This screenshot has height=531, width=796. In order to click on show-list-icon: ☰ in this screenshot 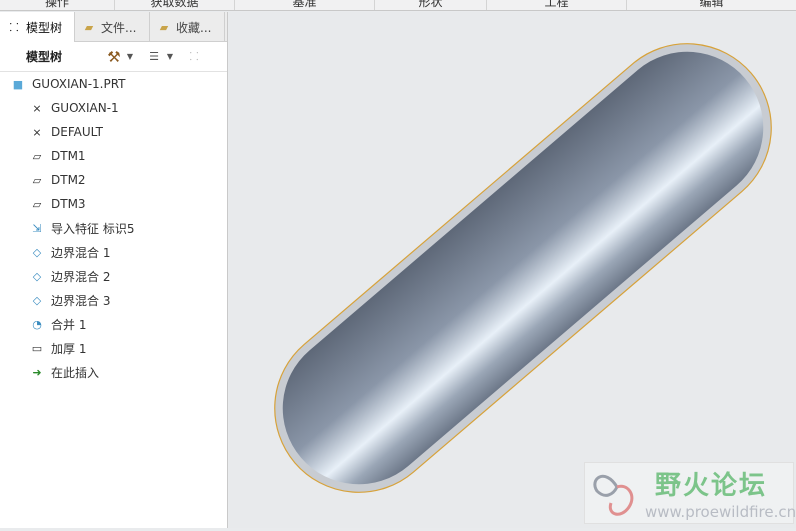, I will do `click(154, 57)`.